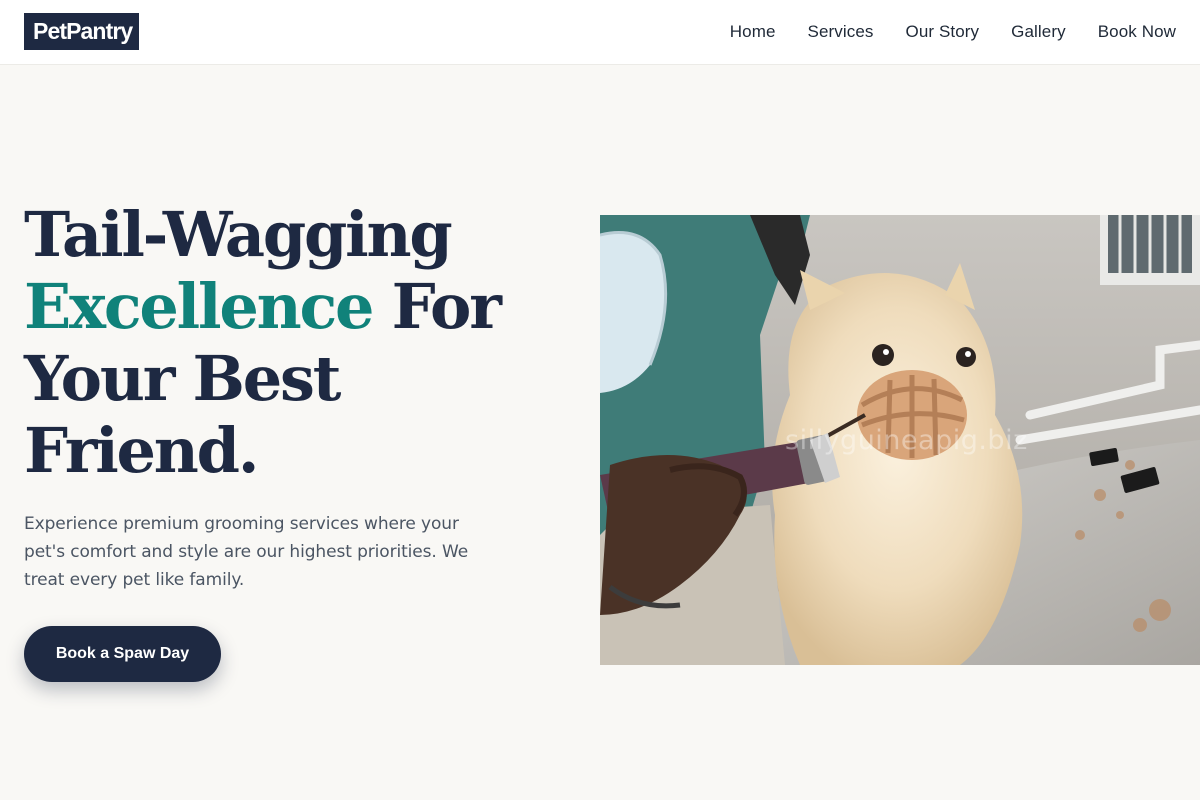  Describe the element at coordinates (238, 234) in the screenshot. I see `hero-title-line1: Tail-Wagging` at that location.